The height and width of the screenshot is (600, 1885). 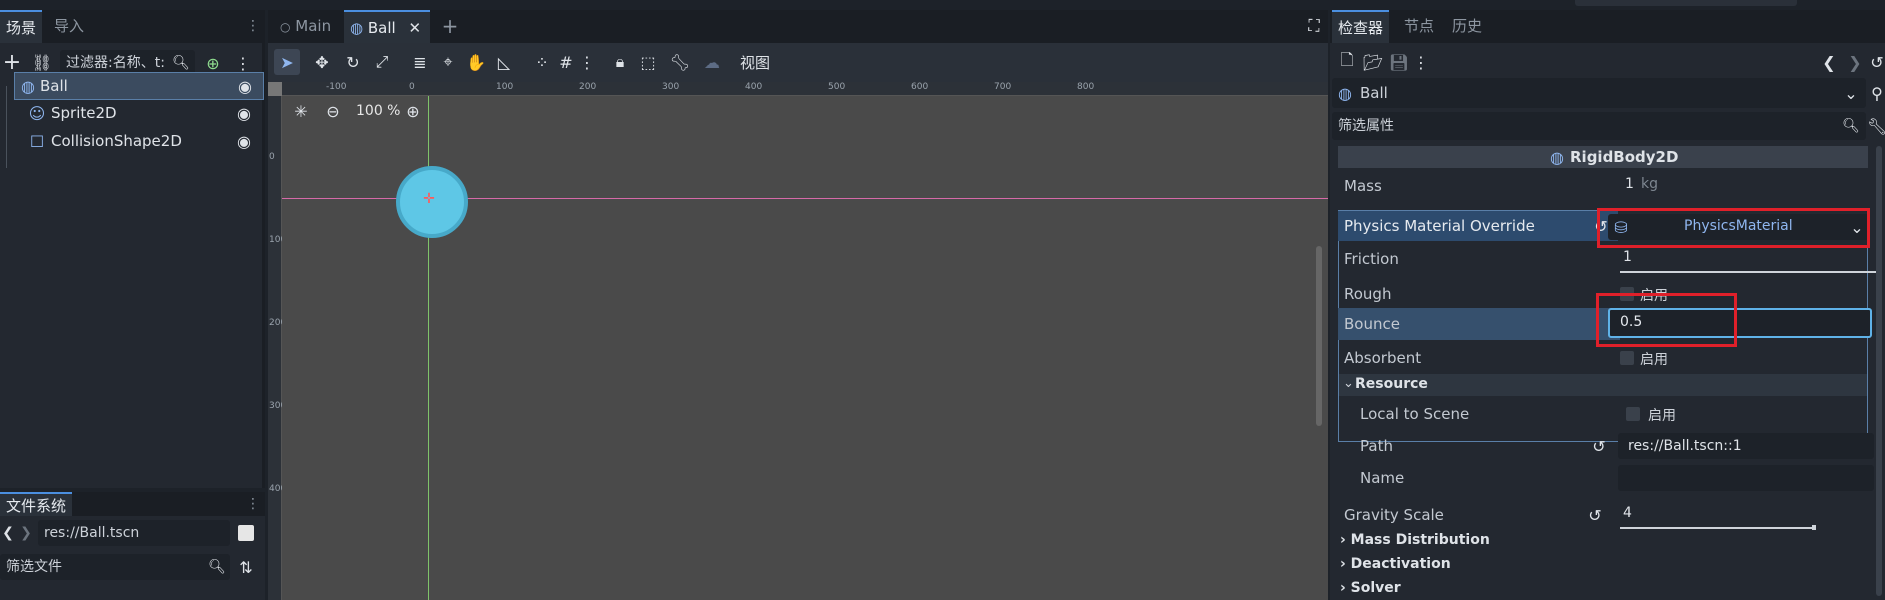 I want to click on fs-filter-input: 筛选文件, so click(x=115, y=567).